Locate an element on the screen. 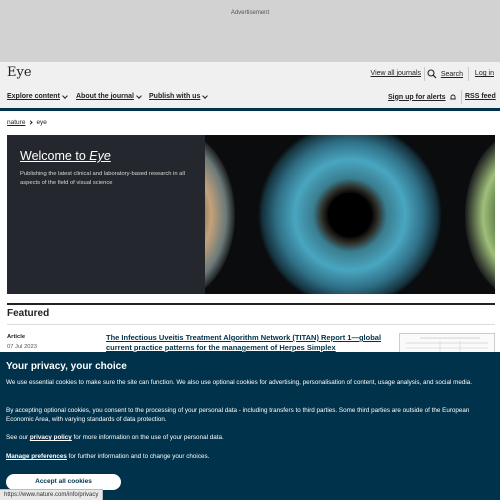 The width and height of the screenshot is (500, 500). journal-logo: Eye is located at coordinates (19, 72).